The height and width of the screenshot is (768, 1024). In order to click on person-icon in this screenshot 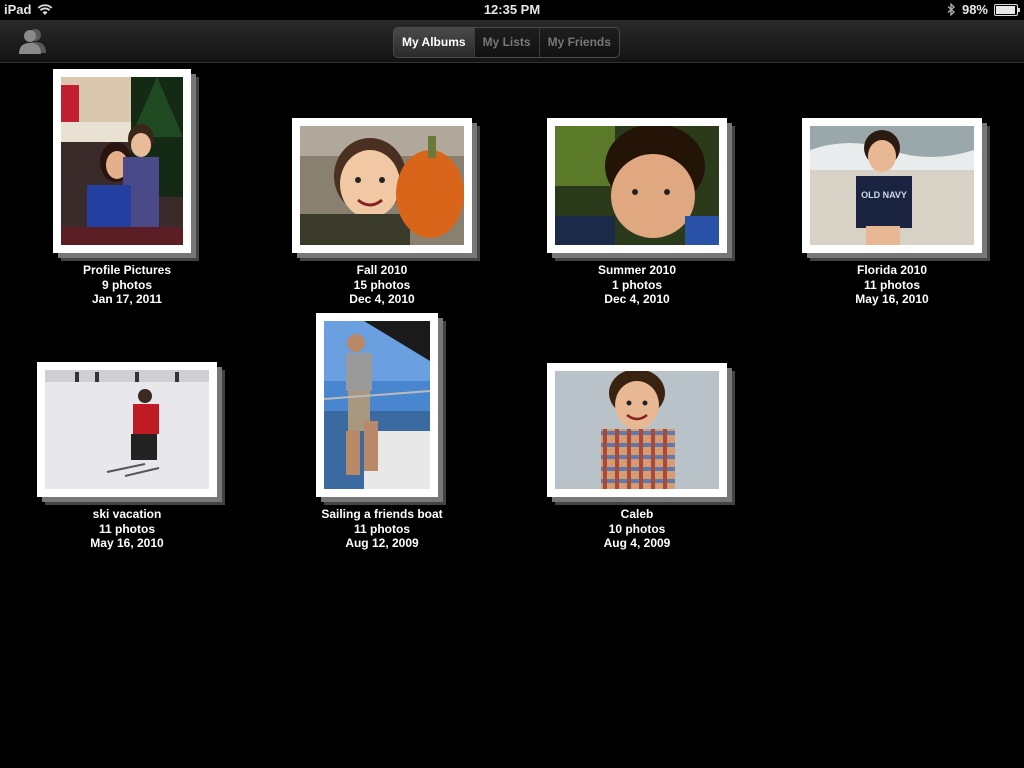, I will do `click(32, 41)`.